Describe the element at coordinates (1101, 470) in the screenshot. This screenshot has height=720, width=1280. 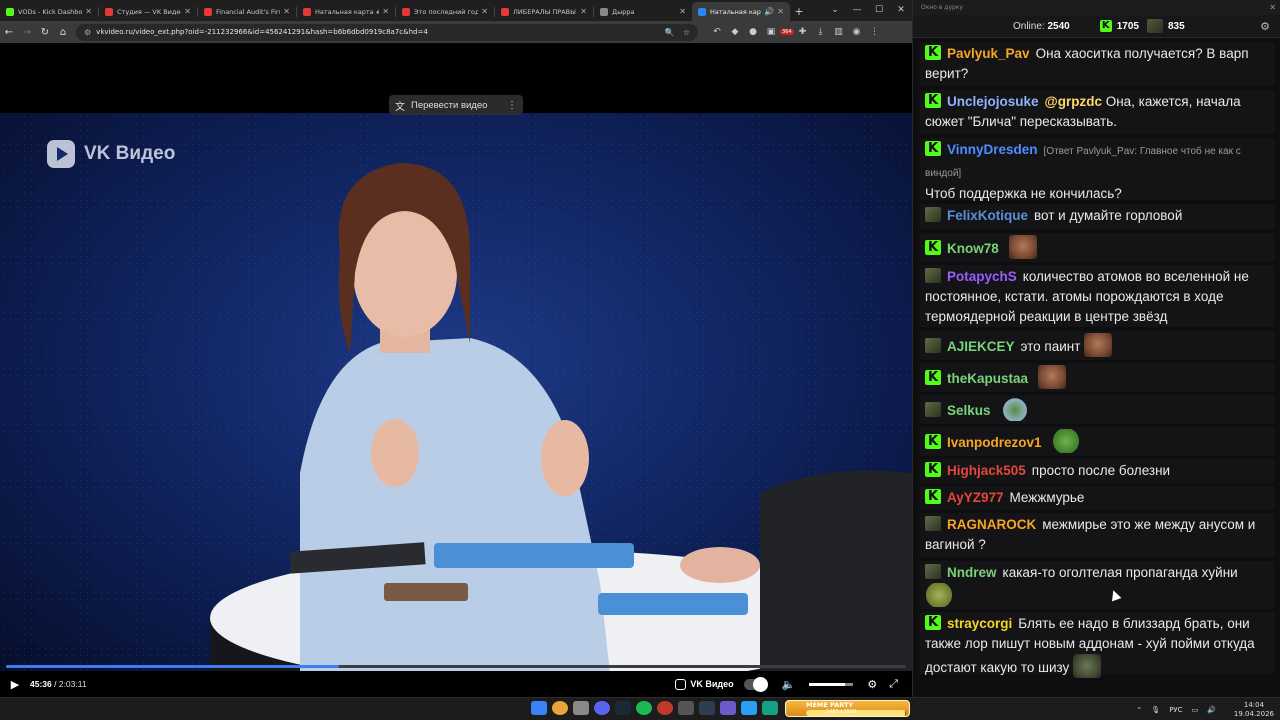
I see `chat-text: просто после болезни` at that location.